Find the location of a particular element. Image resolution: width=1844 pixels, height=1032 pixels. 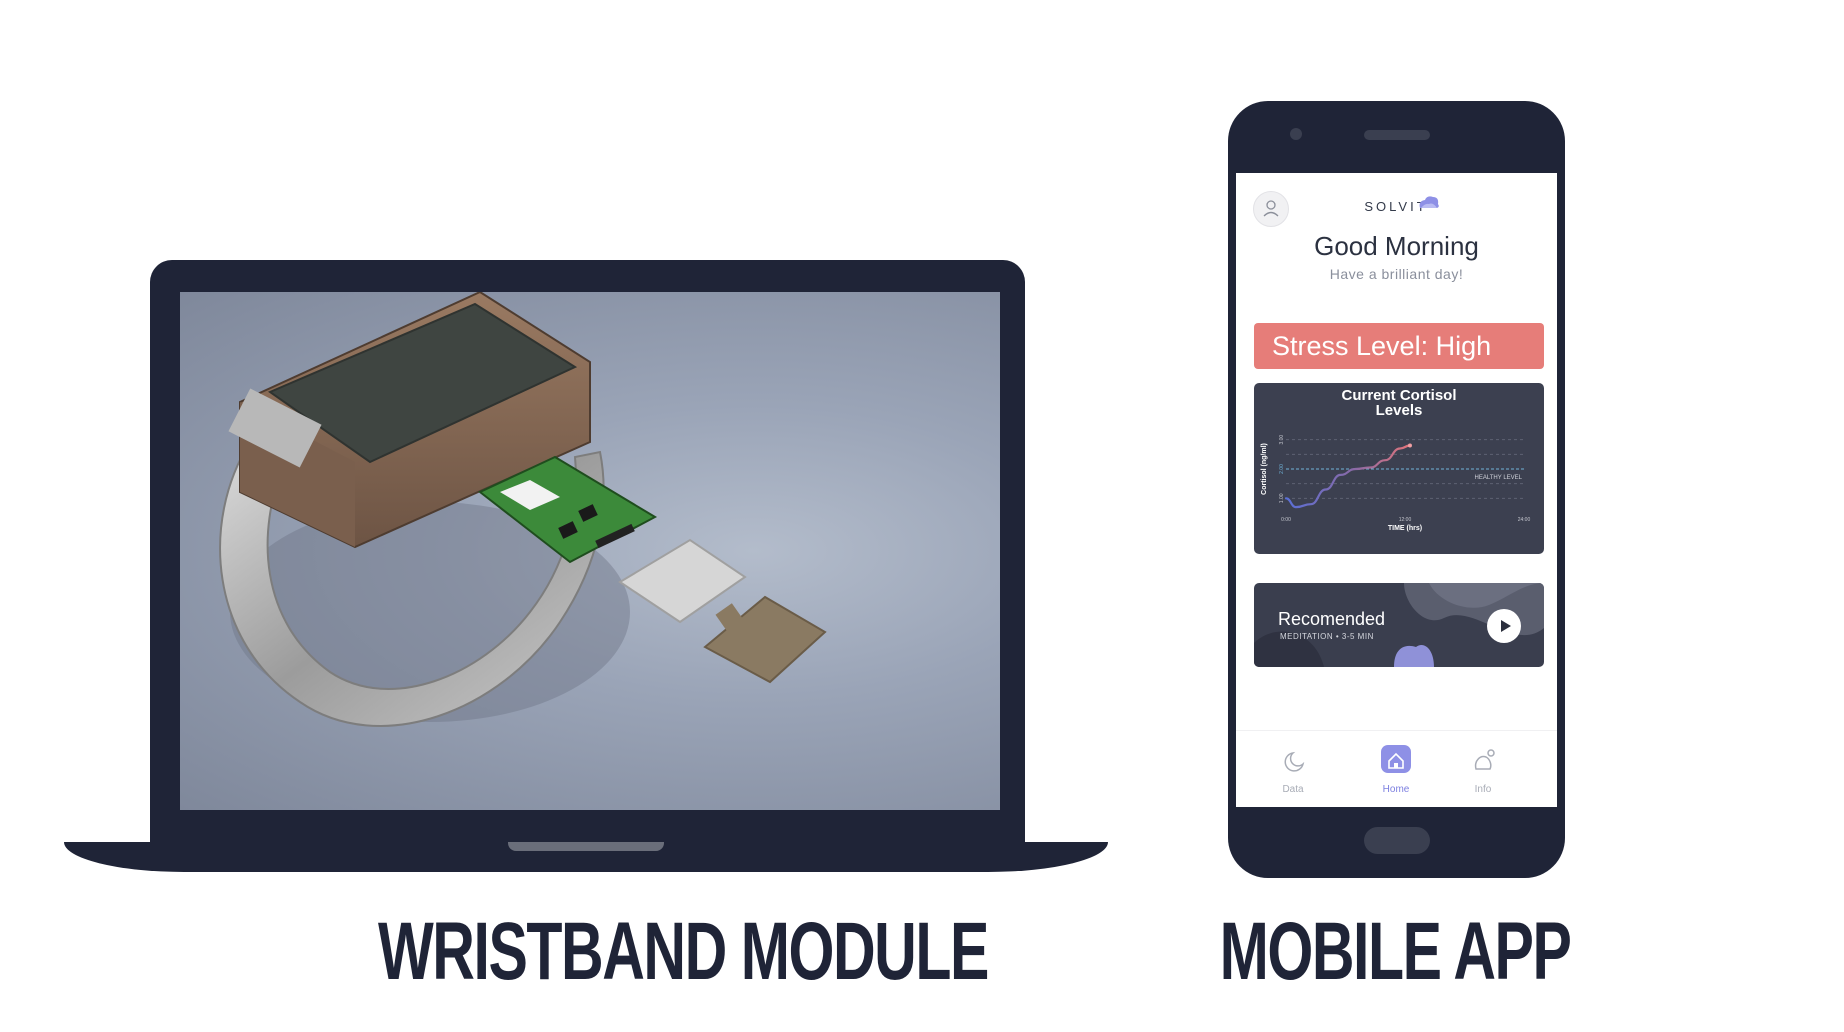

phone-home-button is located at coordinates (1397, 840).